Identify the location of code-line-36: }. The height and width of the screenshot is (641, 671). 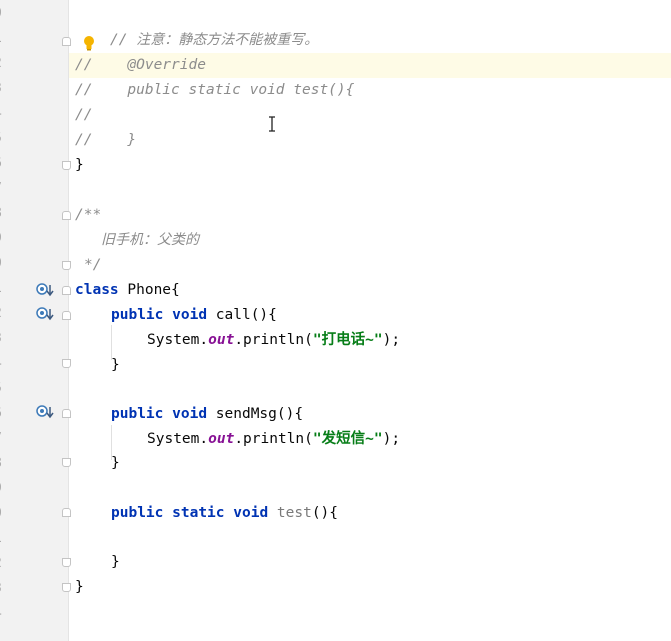
(79, 165).